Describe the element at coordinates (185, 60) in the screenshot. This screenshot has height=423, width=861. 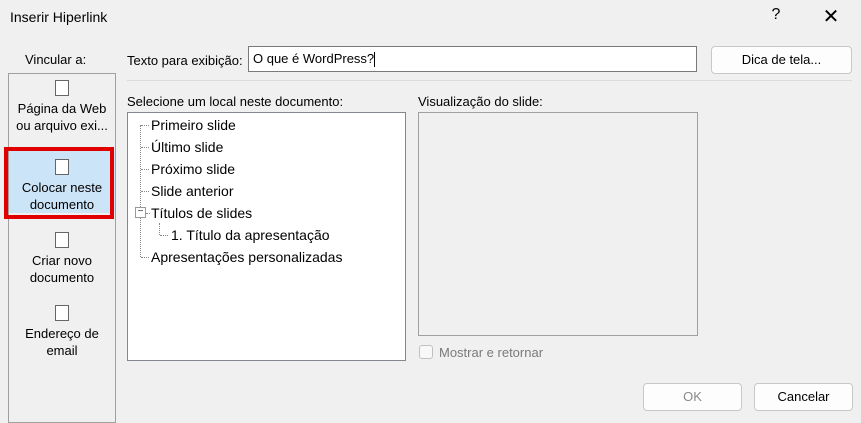
I see `display-text-label: Texto para exibição:` at that location.